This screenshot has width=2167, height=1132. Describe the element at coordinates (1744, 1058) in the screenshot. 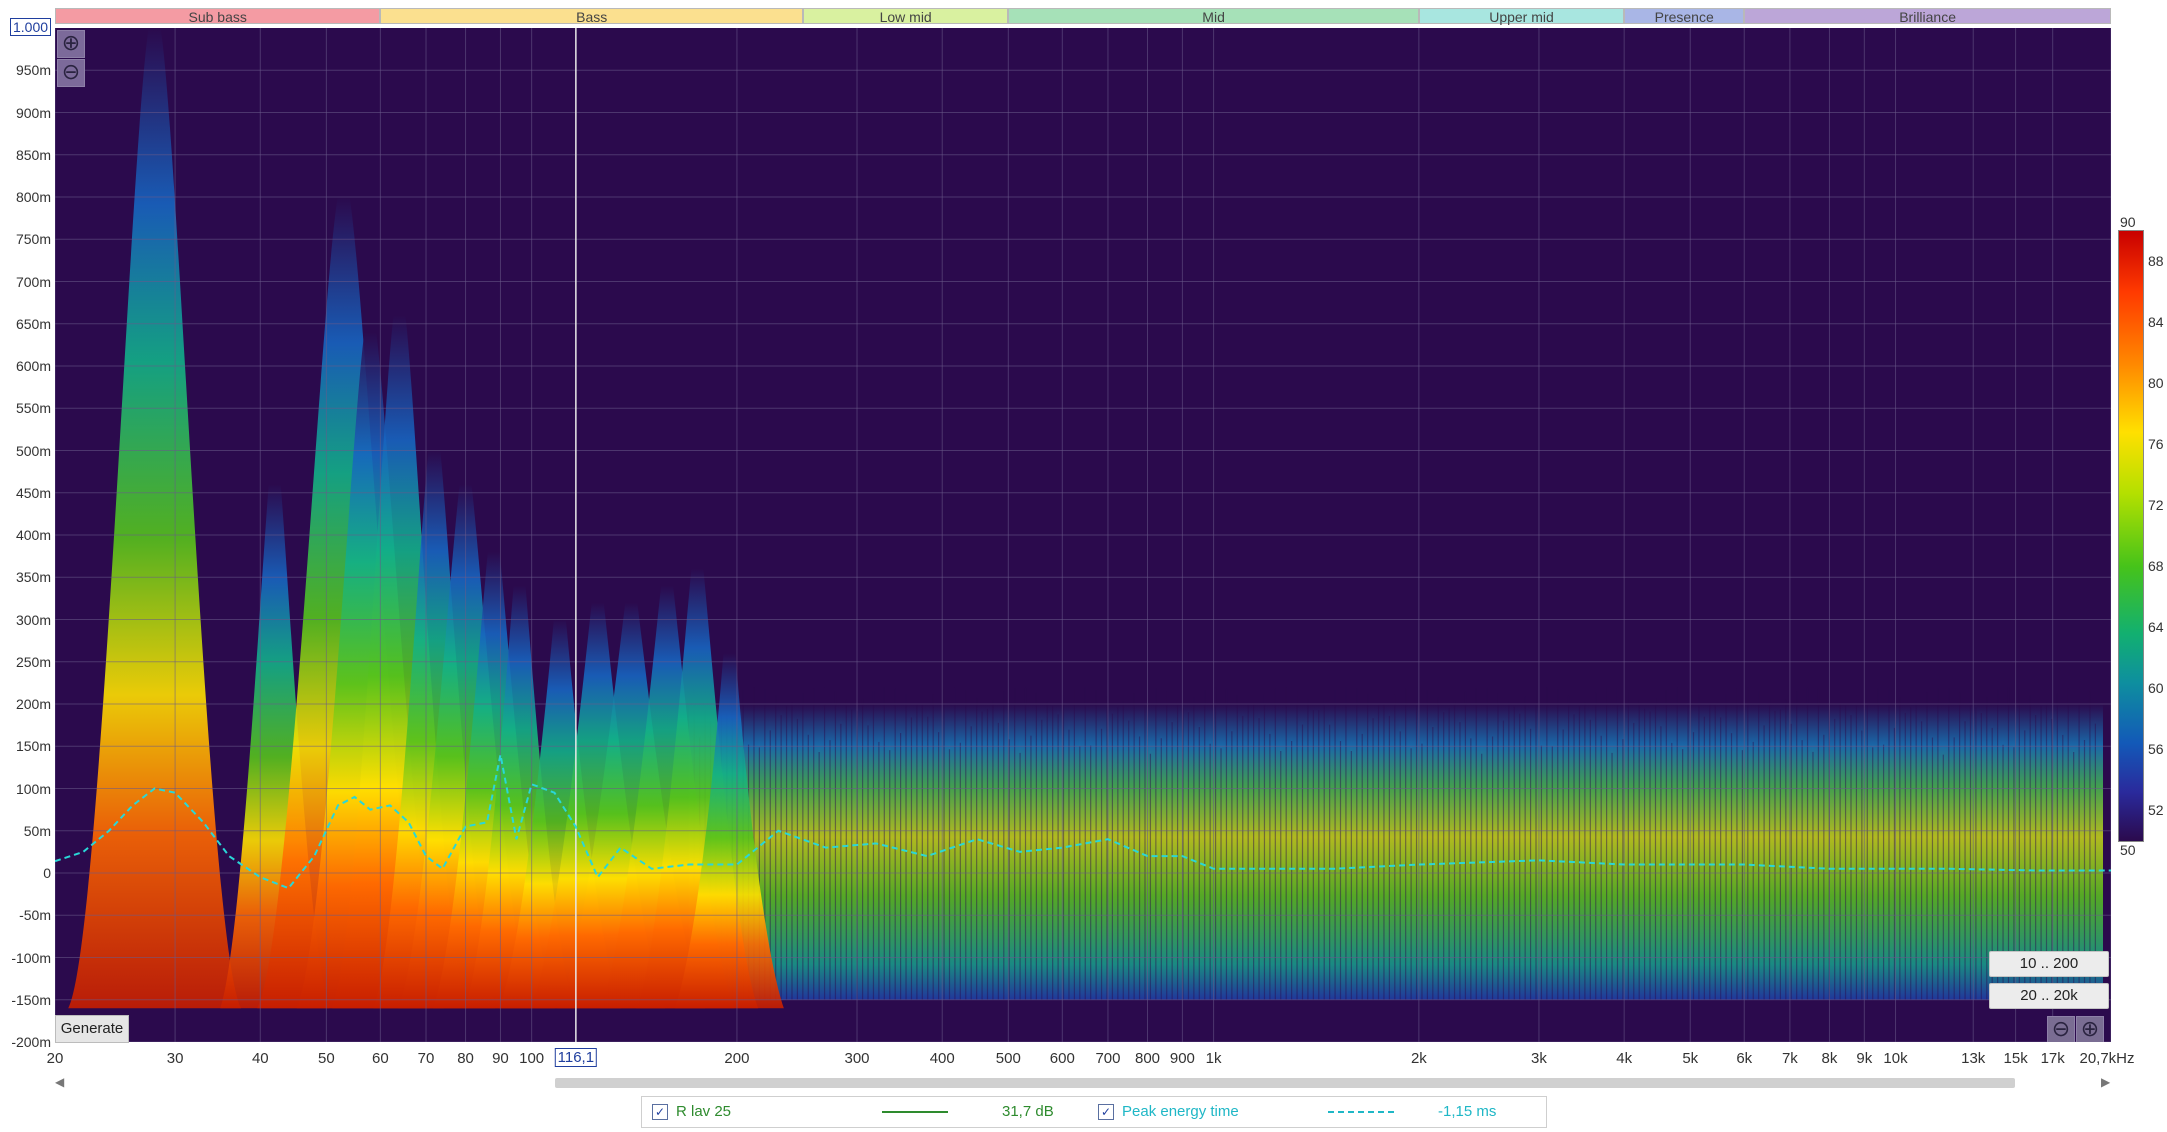

I see `x-tick-label: 6k` at that location.